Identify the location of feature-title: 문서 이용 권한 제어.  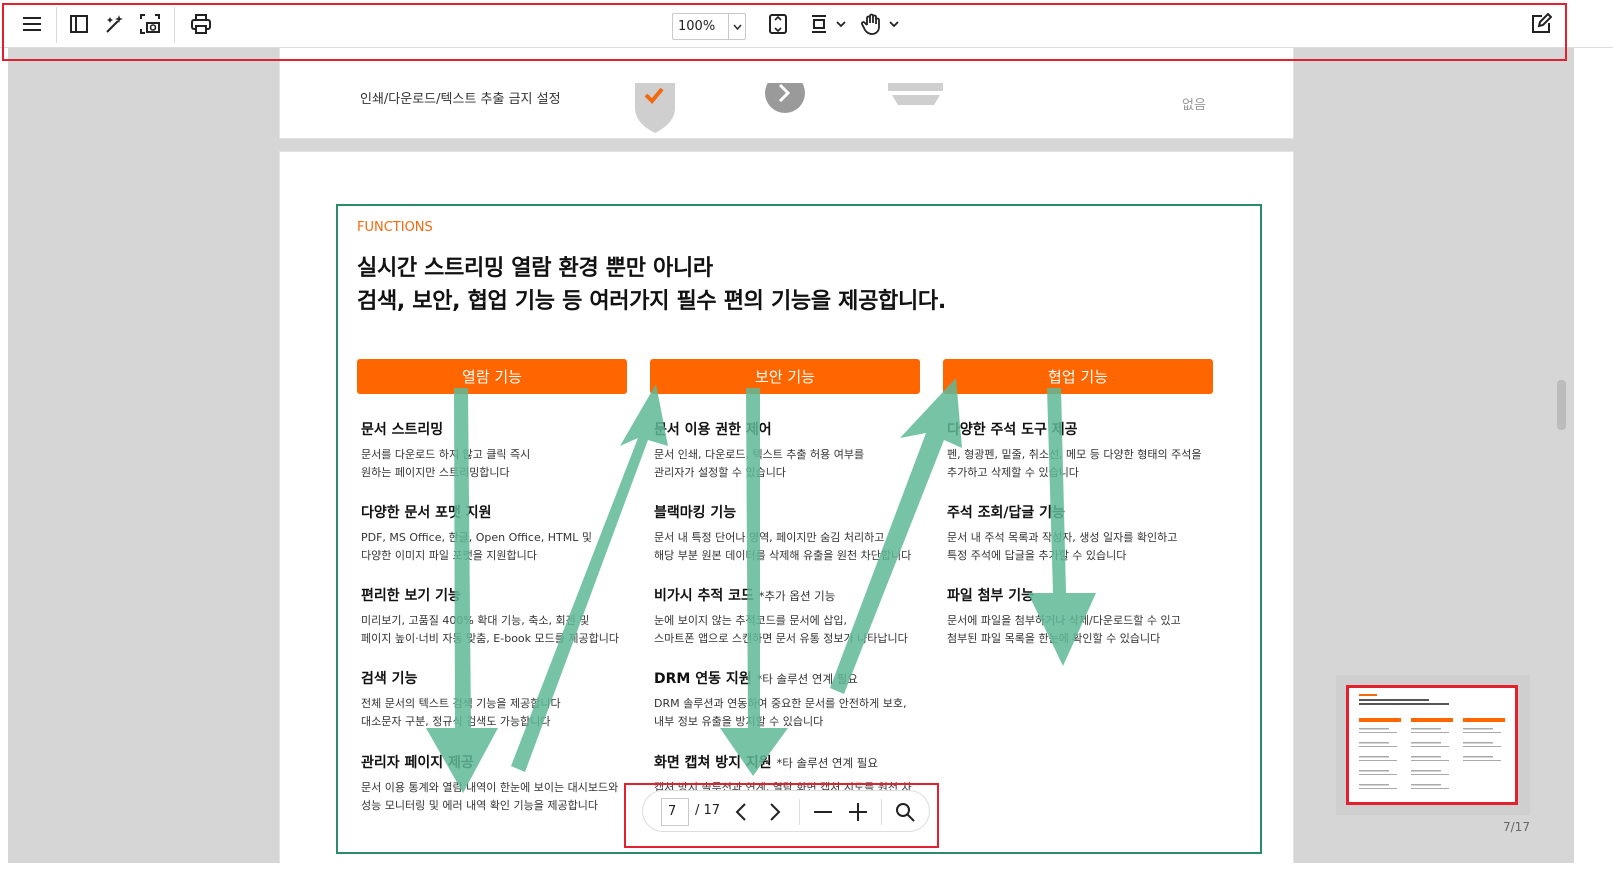
(713, 430).